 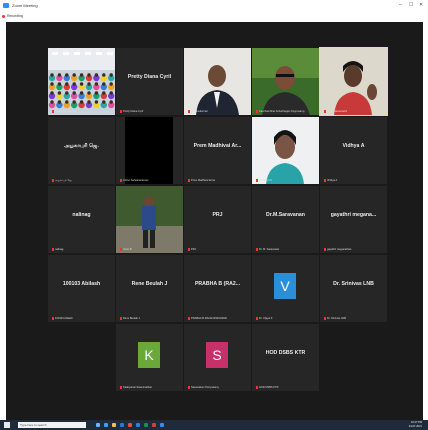 I want to click on participant-tile: Jenin B, so click(x=149, y=219).